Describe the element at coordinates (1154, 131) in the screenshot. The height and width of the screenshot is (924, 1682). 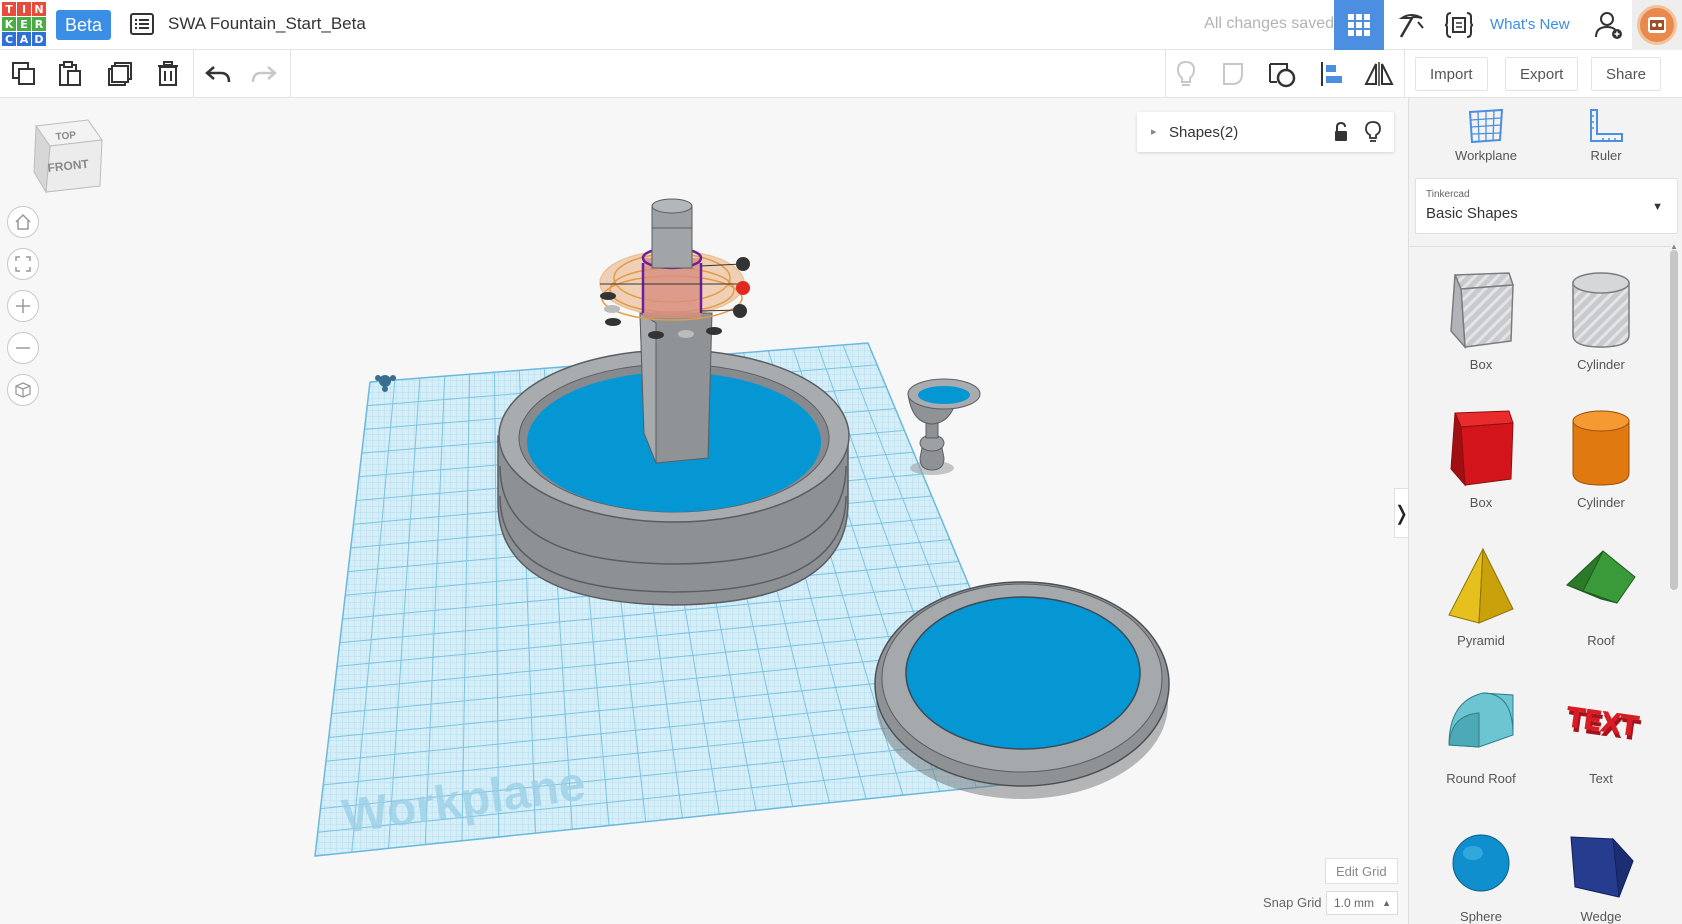
I see `expand-caret-icon: ▸` at that location.